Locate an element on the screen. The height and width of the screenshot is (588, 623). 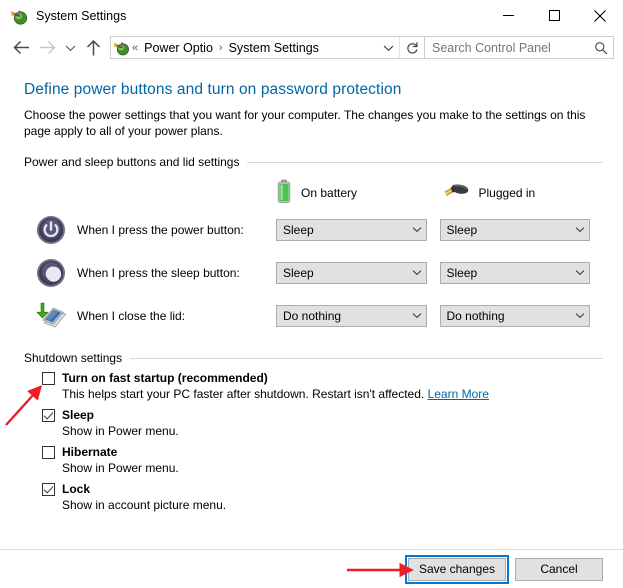
refresh-button is located at coordinates (411, 47).